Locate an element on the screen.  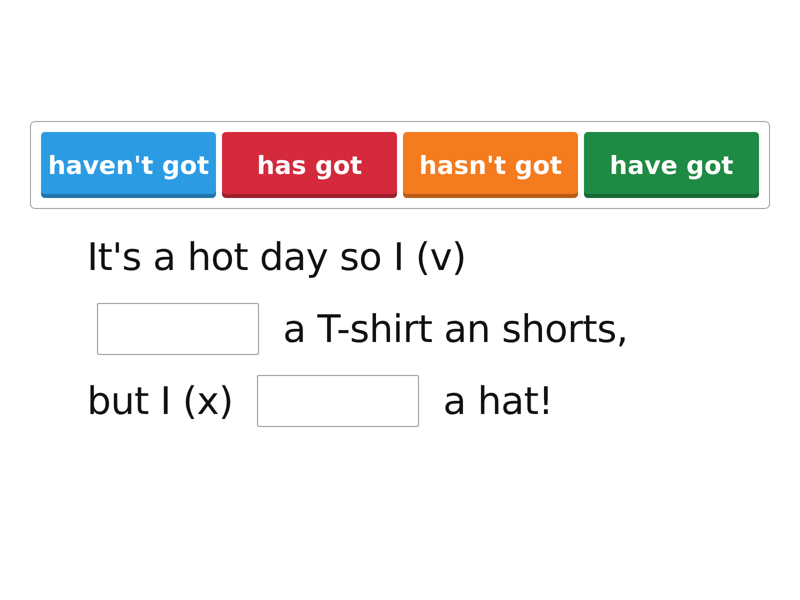
sentence-text: It's a hot day so I (v) is located at coordinates (276, 257).